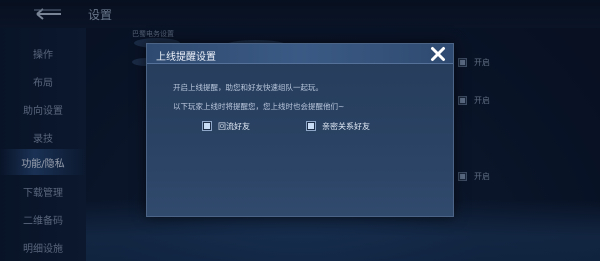 The width and height of the screenshot is (600, 261). What do you see at coordinates (186, 57) in the screenshot?
I see `dialog-title: 上线提醒设置` at bounding box center [186, 57].